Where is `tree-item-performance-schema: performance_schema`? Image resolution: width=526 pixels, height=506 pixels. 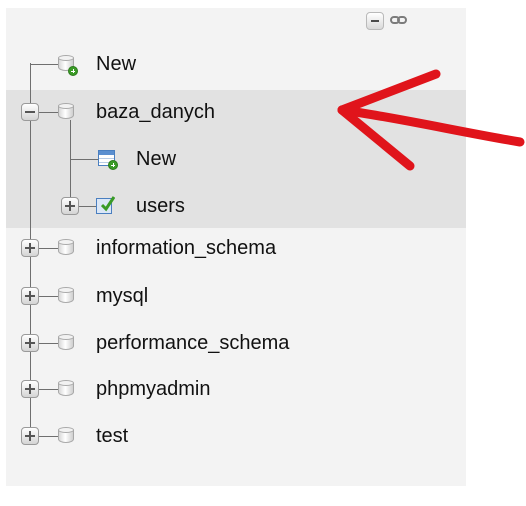 tree-item-performance-schema: performance_schema is located at coordinates (192, 343).